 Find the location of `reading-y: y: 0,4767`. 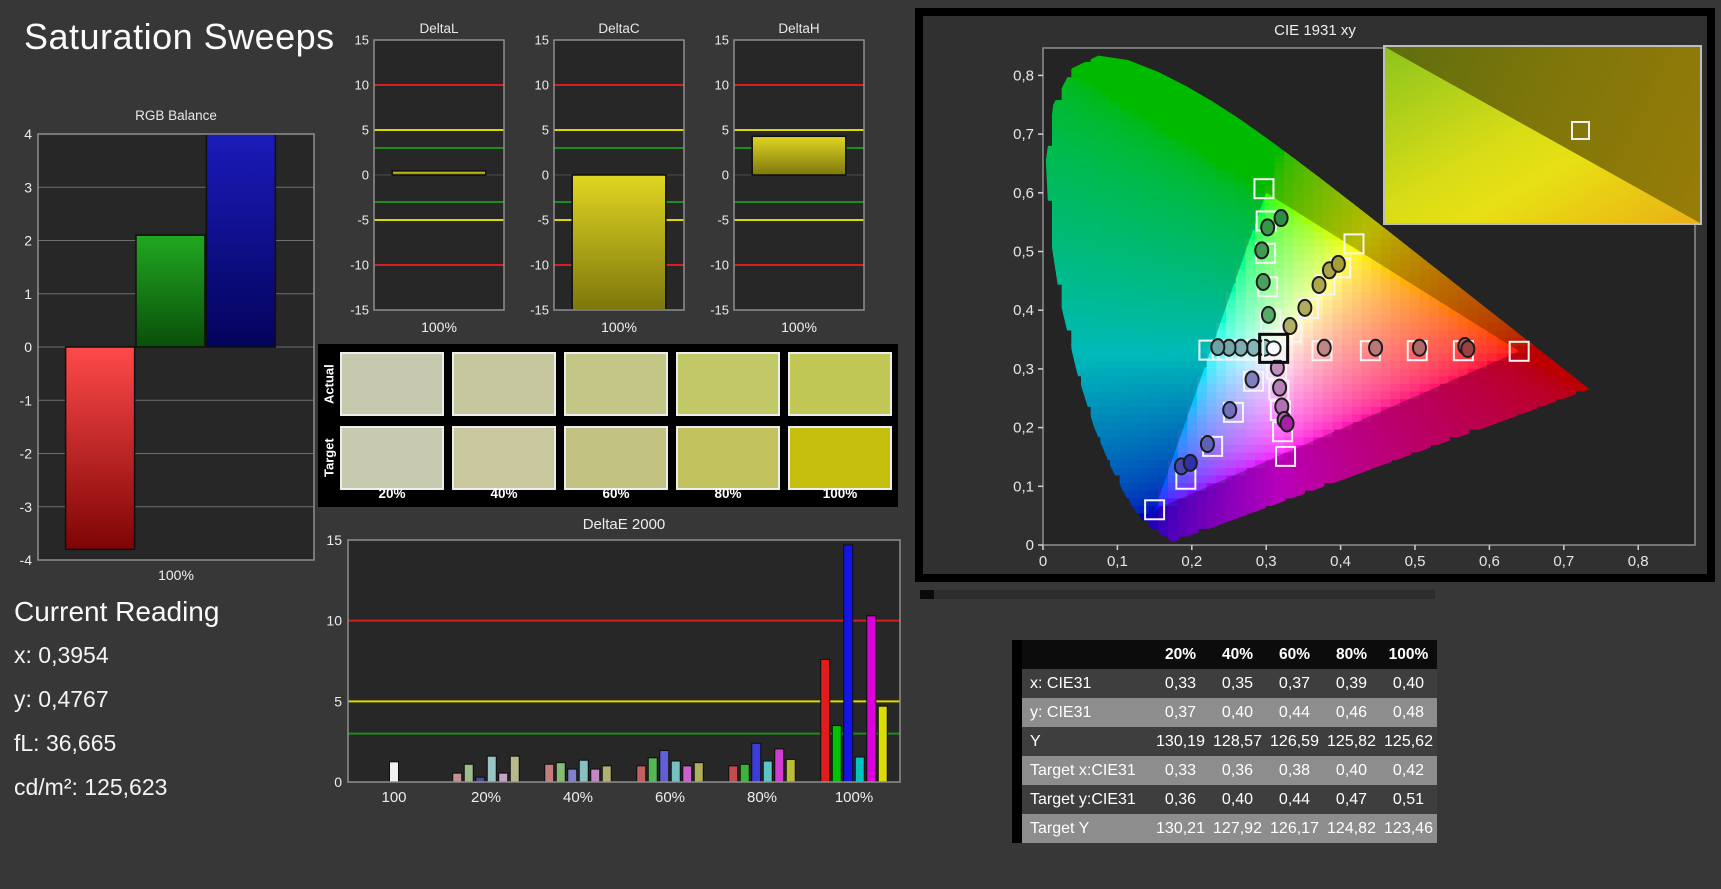

reading-y: y: 0,4767 is located at coordinates (61, 699).